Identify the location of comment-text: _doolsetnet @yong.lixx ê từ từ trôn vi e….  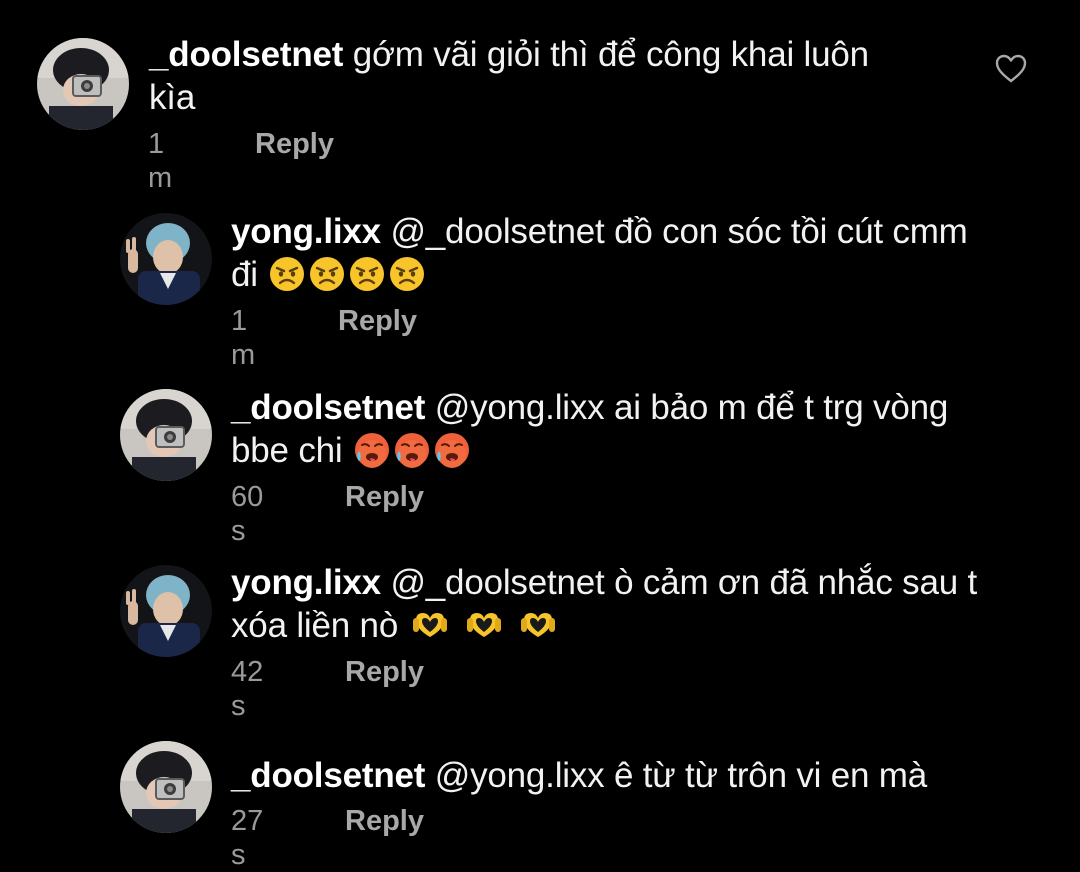
(641, 775).